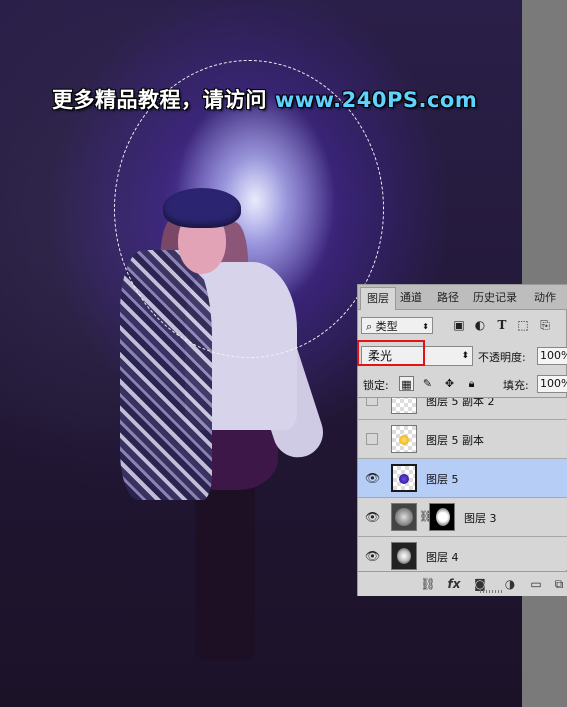 The height and width of the screenshot is (707, 567). I want to click on panel-bottom-bar: ⛓︎ fx ◙ ◑ ▭ ⧉, so click(462, 583).